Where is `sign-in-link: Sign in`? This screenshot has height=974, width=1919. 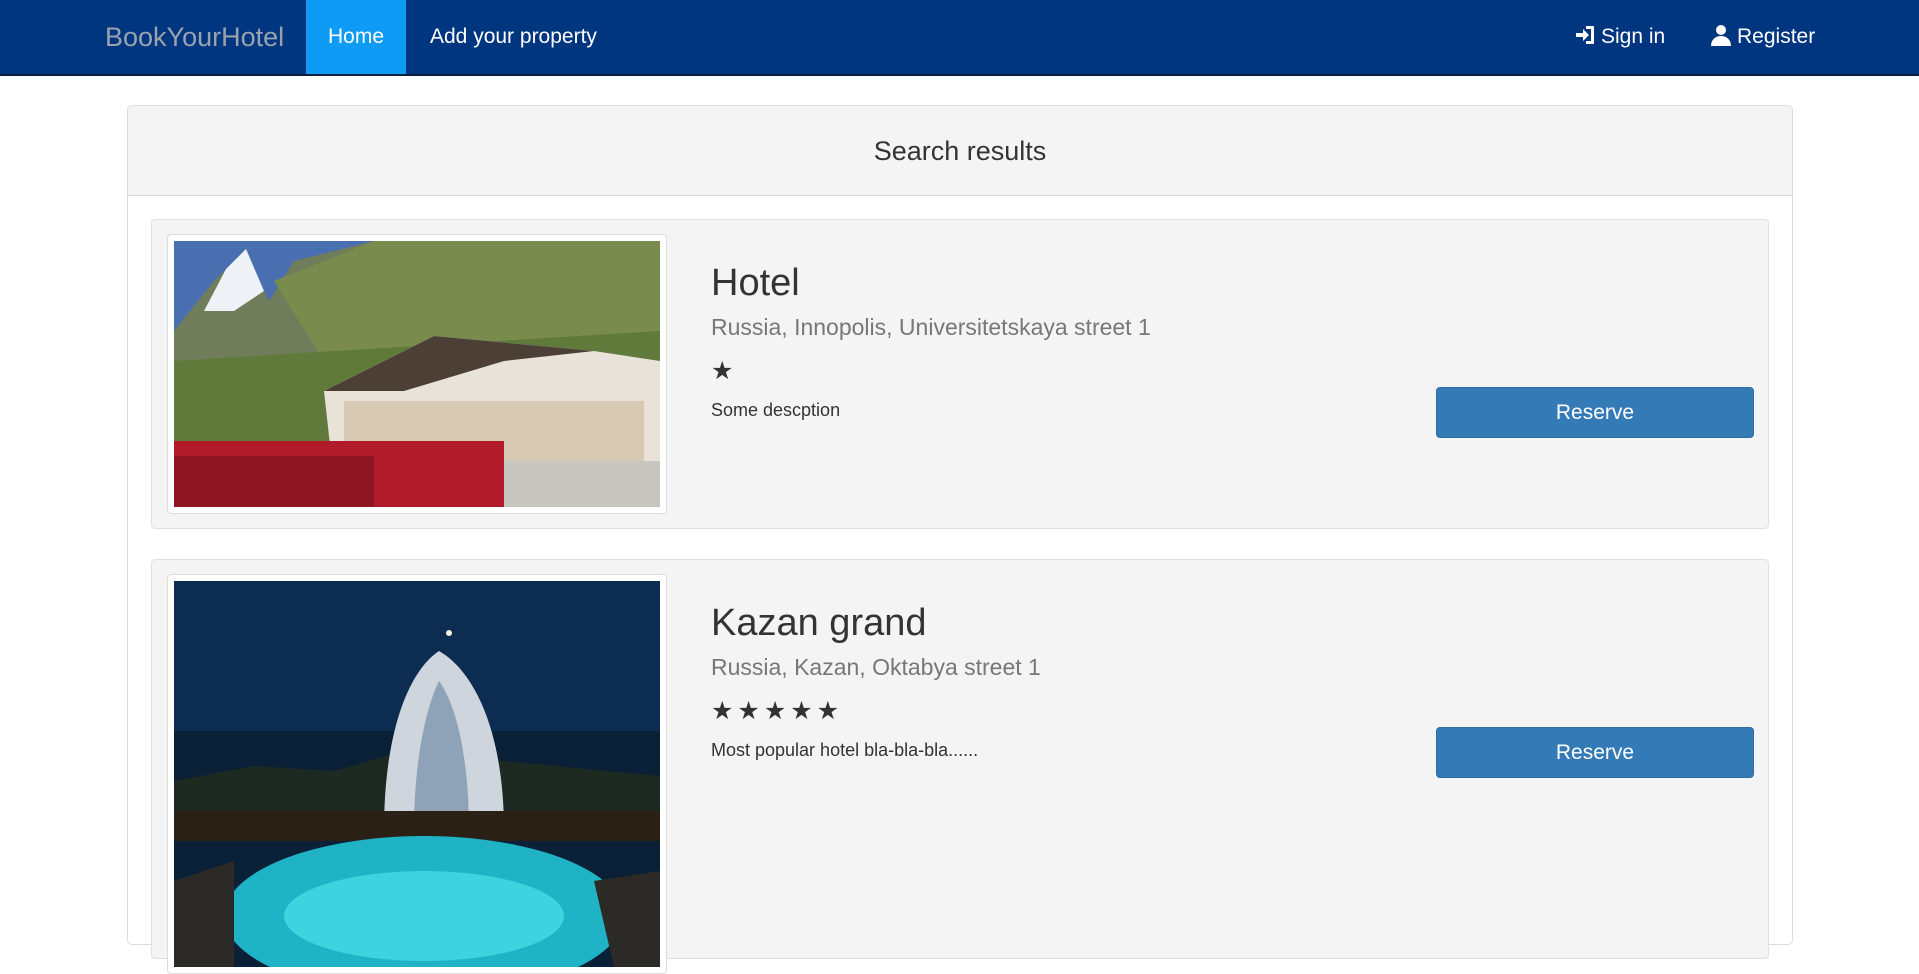 sign-in-link: Sign in is located at coordinates (1619, 37).